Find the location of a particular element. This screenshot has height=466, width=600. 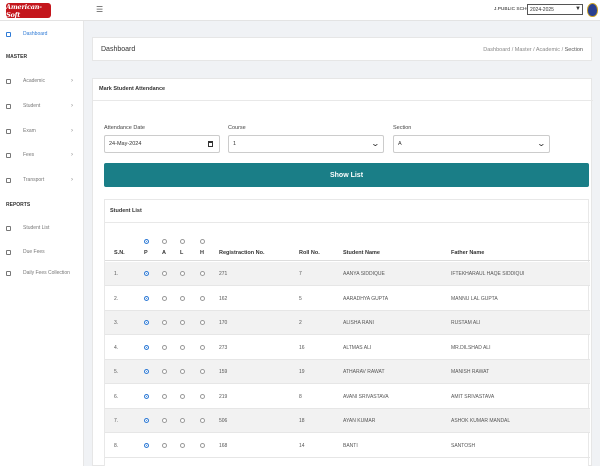

section-label: Section is located at coordinates (402, 128).